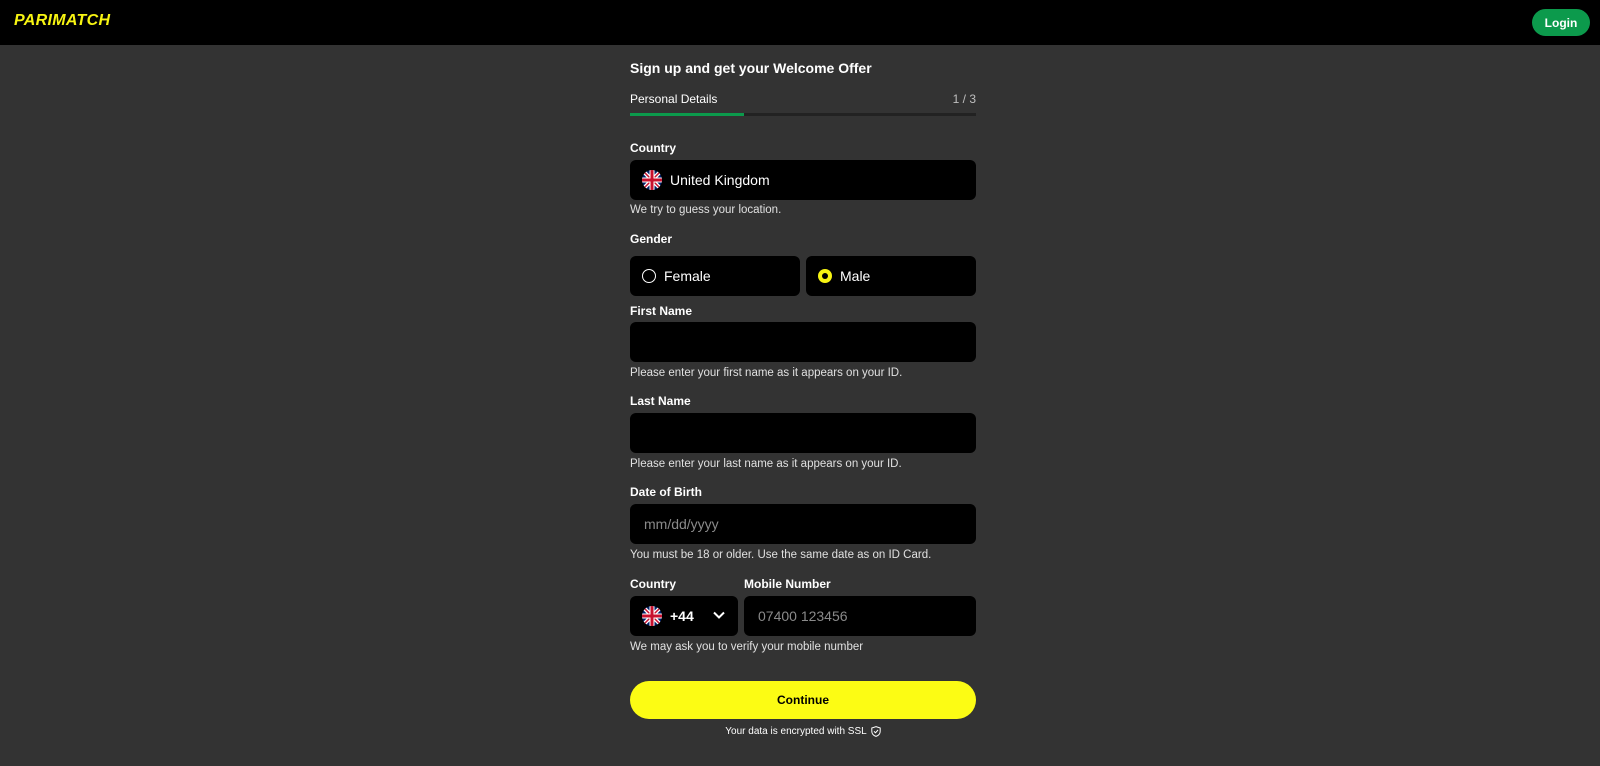  Describe the element at coordinates (875, 731) in the screenshot. I see `shield-check-icon` at that location.